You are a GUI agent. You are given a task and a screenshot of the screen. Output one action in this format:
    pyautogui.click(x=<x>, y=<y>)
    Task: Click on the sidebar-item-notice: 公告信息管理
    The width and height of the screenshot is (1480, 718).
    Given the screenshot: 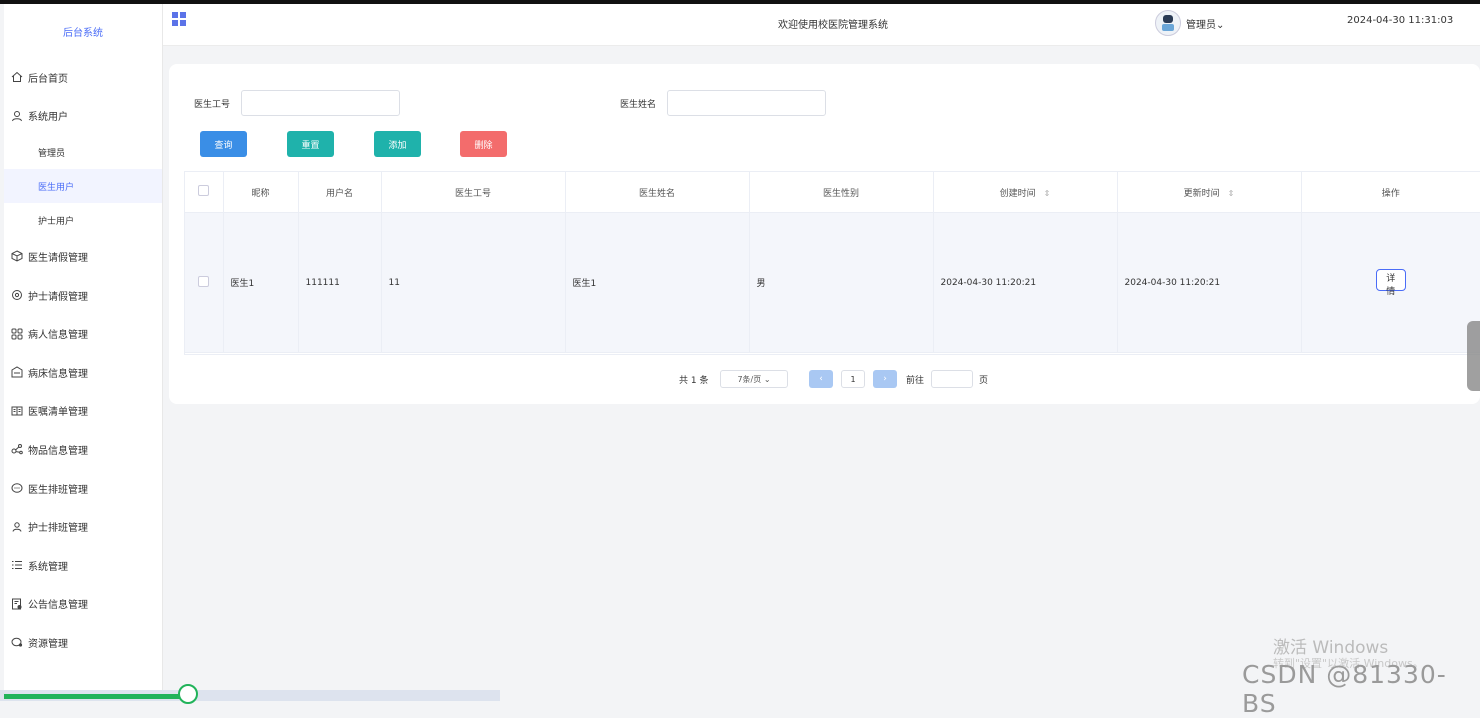 What is the action you would take?
    pyautogui.click(x=83, y=604)
    